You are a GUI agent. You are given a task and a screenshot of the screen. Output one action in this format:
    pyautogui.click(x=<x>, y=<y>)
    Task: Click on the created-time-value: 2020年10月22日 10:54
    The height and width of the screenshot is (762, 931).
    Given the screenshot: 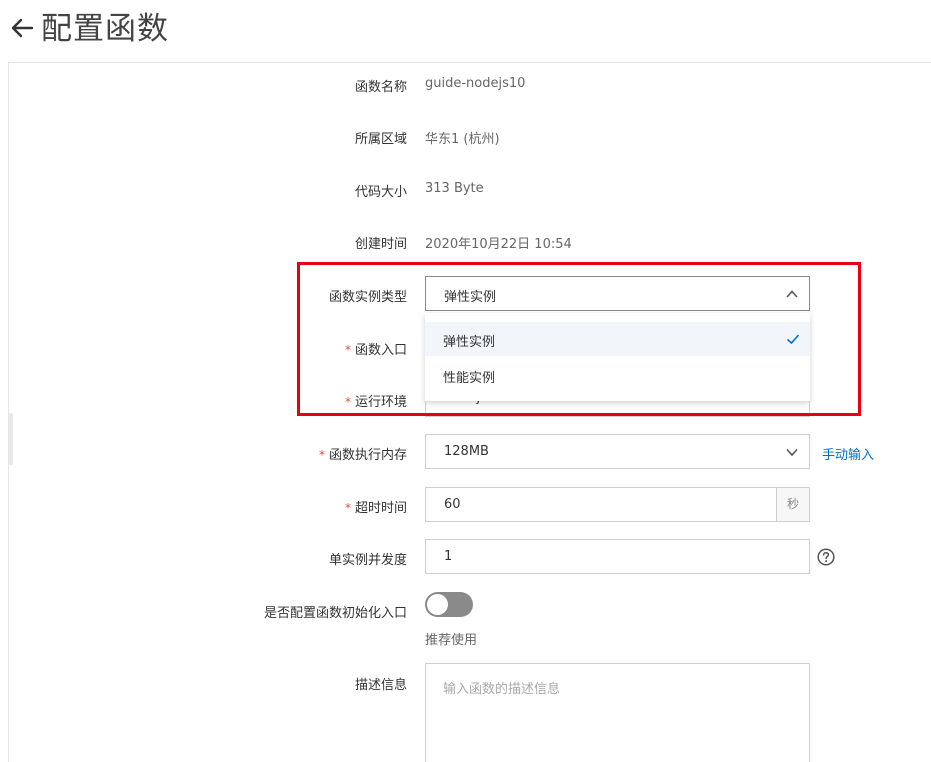 What is the action you would take?
    pyautogui.click(x=498, y=244)
    